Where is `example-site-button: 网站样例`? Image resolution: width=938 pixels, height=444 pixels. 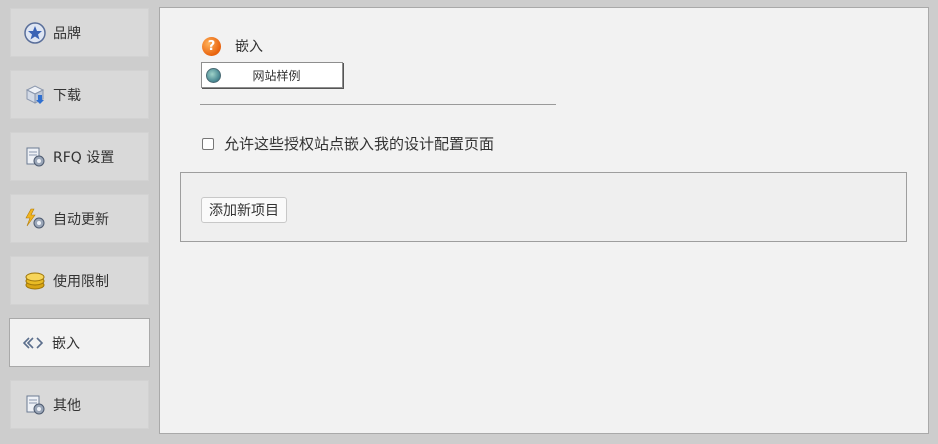
example-site-button: 网站样例 is located at coordinates (272, 75).